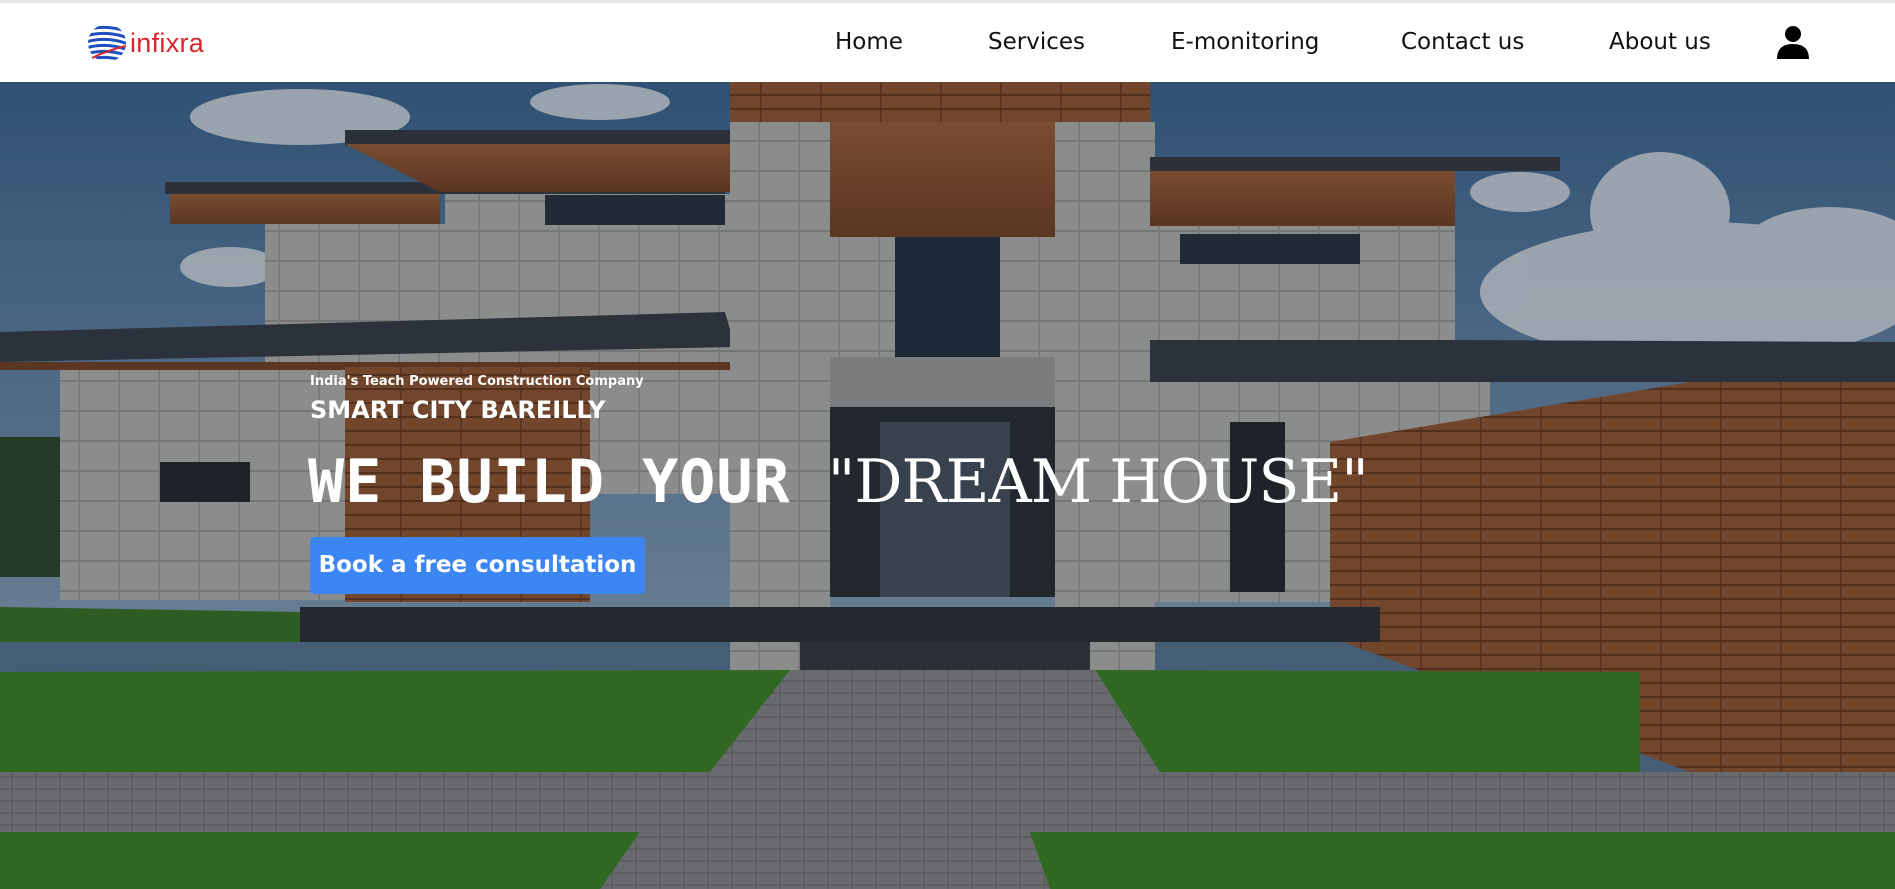  What do you see at coordinates (869, 42) in the screenshot?
I see `nav-home: Home` at bounding box center [869, 42].